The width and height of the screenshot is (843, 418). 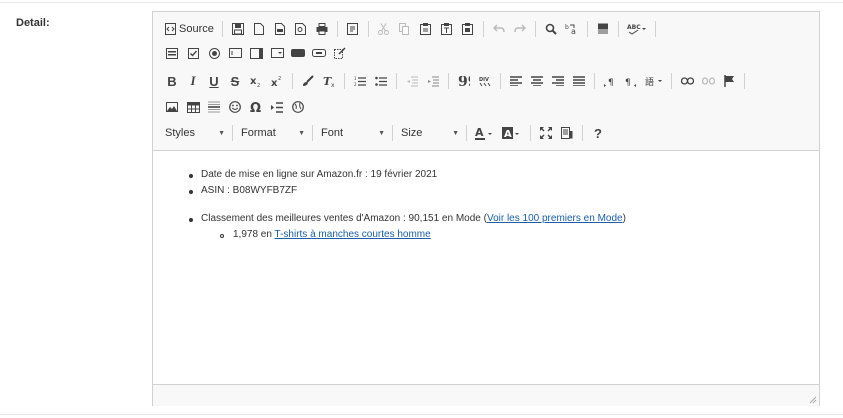 I want to click on image-button-button, so click(x=319, y=53).